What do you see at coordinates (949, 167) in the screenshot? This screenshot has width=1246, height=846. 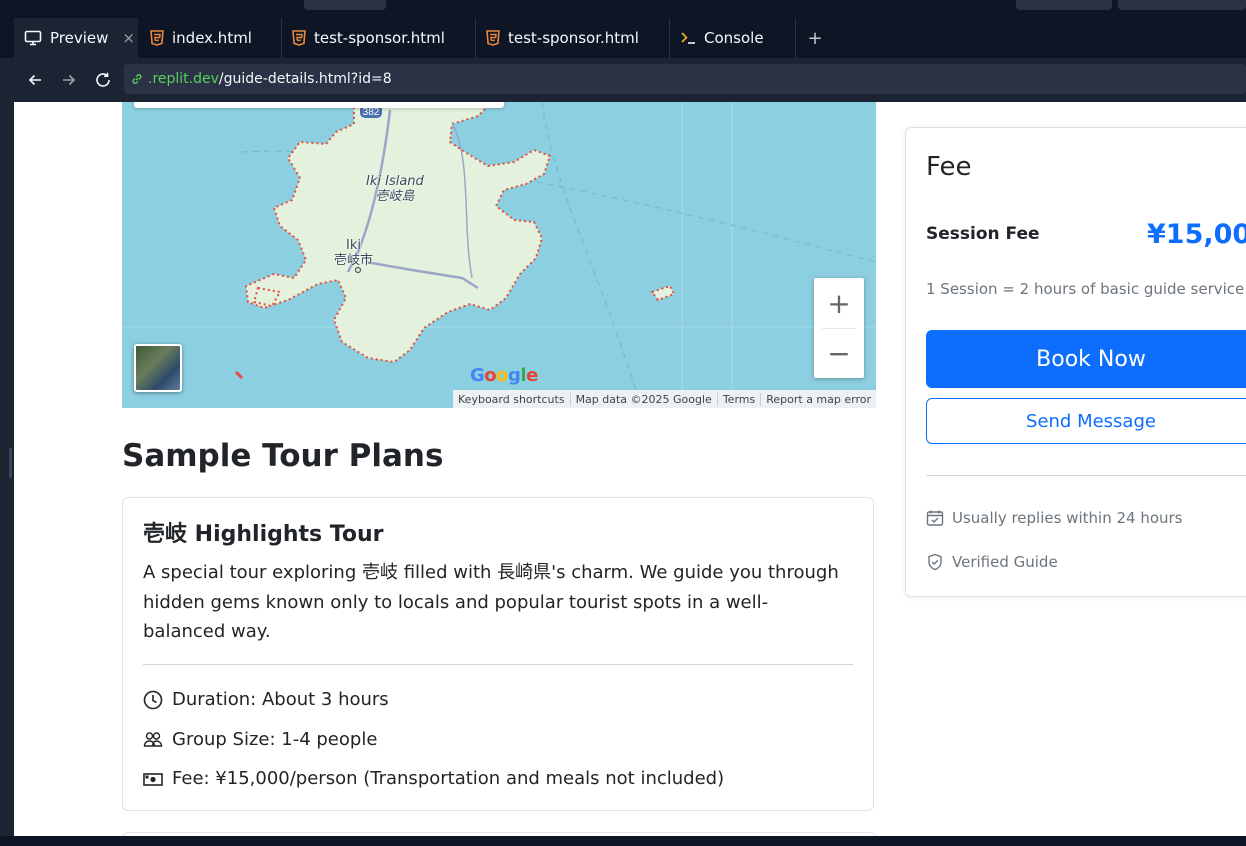 I see `fee-card-title: Fee` at bounding box center [949, 167].